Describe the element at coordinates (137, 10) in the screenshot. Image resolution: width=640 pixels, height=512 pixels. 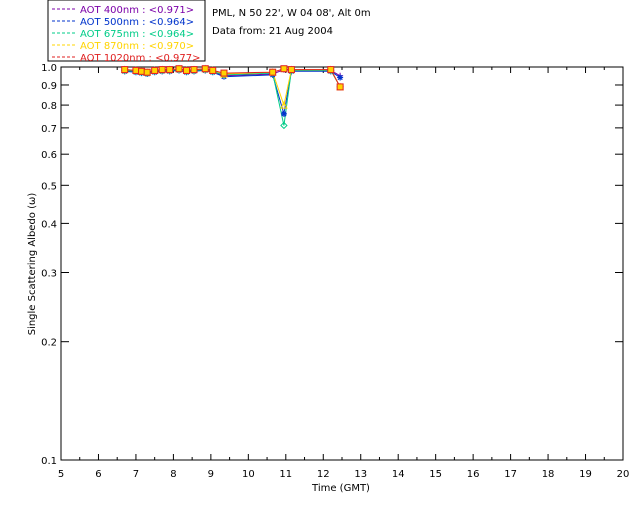
I see `legend-label: AOT 400nm : <0.971>` at that location.